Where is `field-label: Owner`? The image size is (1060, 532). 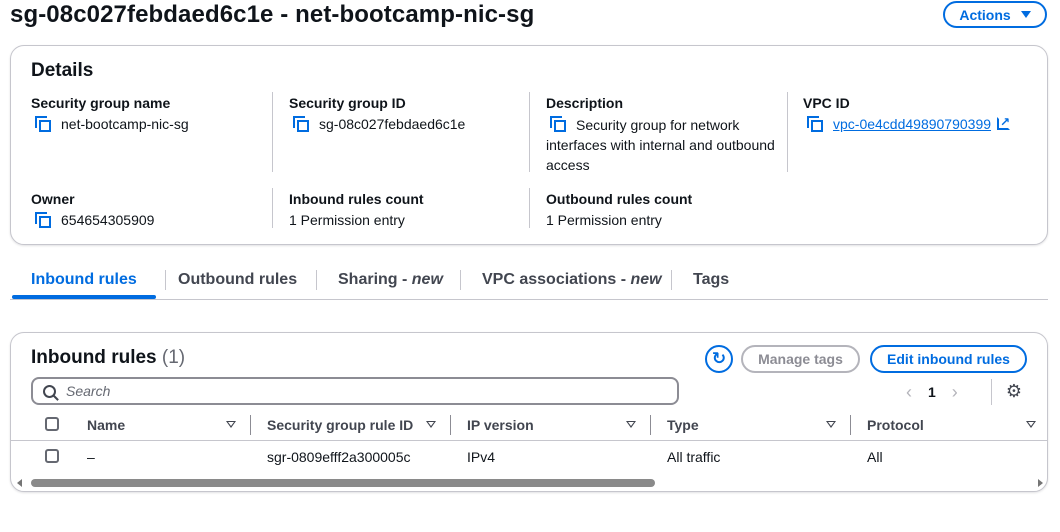
field-label: Owner is located at coordinates (53, 199).